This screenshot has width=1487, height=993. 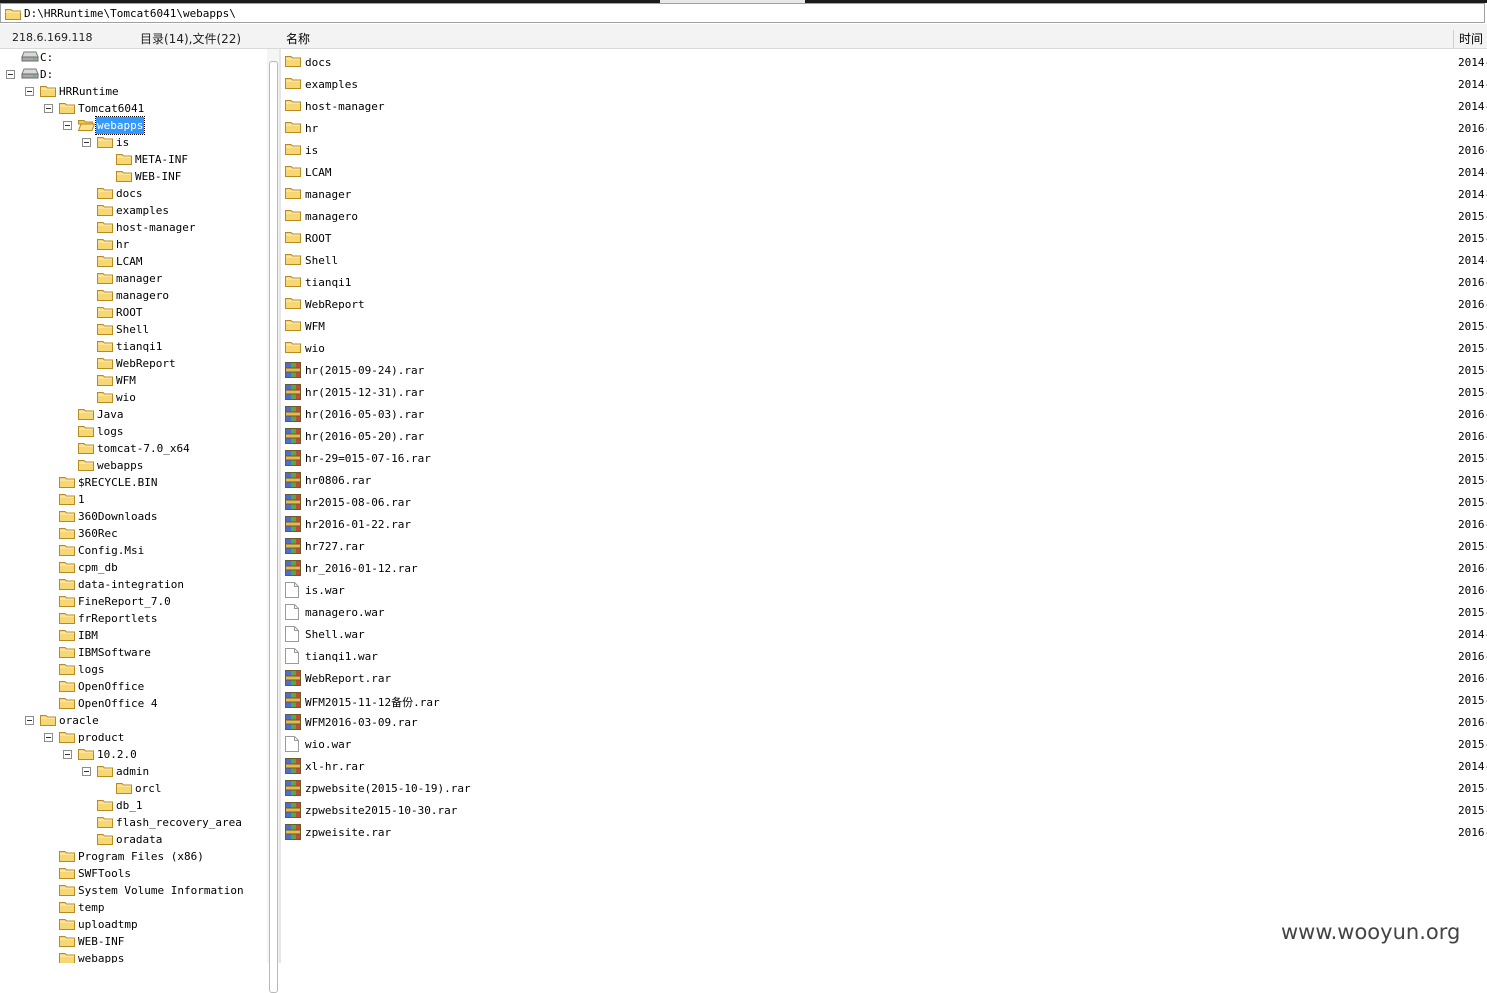 I want to click on tree-node: temp, so click(x=133, y=907).